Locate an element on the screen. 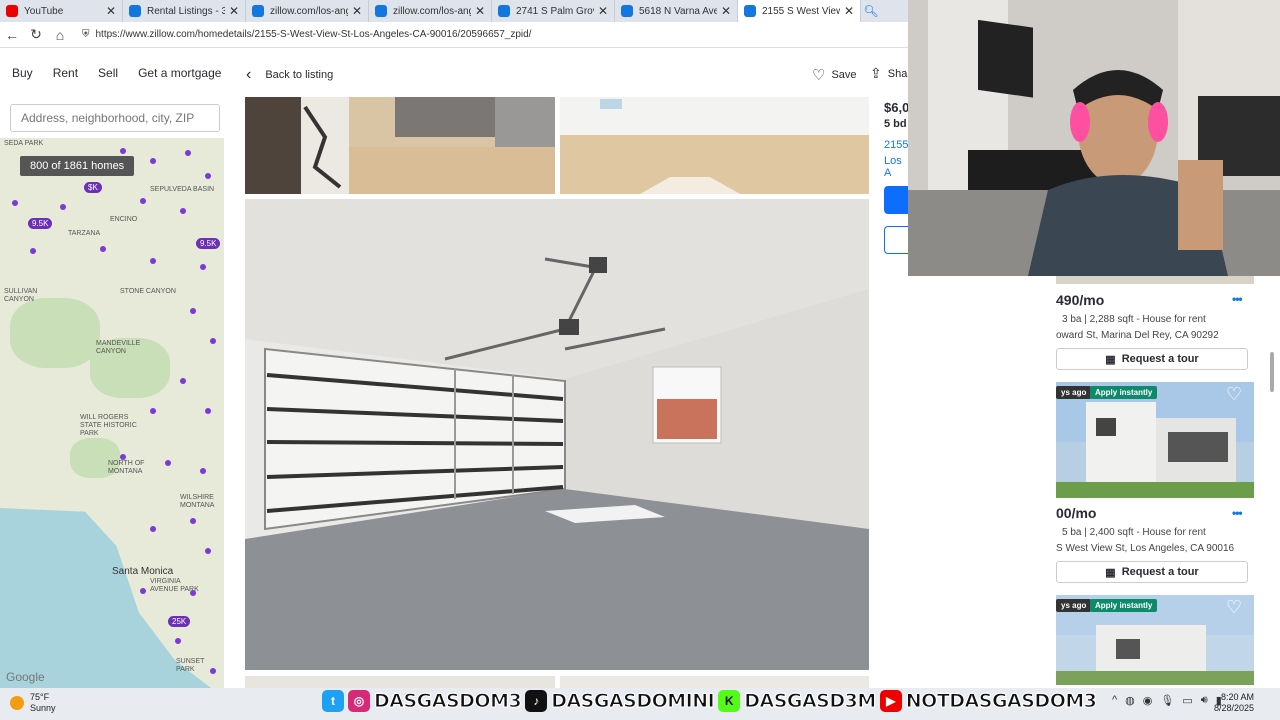  tab-varna: 5618 N Varna Ave, Van ✕ is located at coordinates (676, 11).